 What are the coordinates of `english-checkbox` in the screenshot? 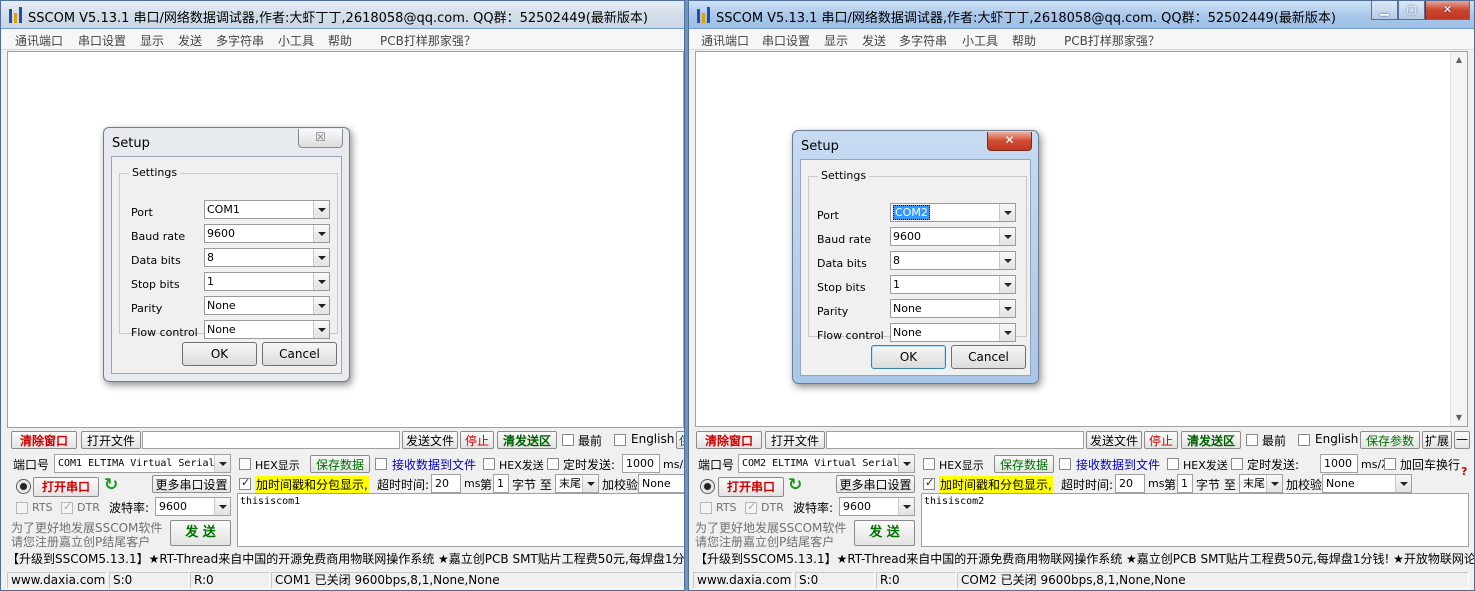 It's located at (620, 440).